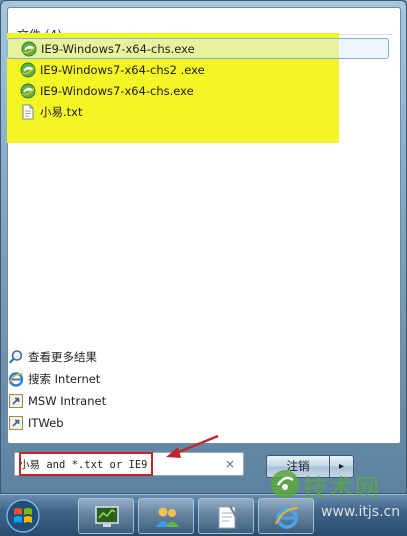  What do you see at coordinates (197, 379) in the screenshot?
I see `search-internet-link: 搜索 Internet` at bounding box center [197, 379].